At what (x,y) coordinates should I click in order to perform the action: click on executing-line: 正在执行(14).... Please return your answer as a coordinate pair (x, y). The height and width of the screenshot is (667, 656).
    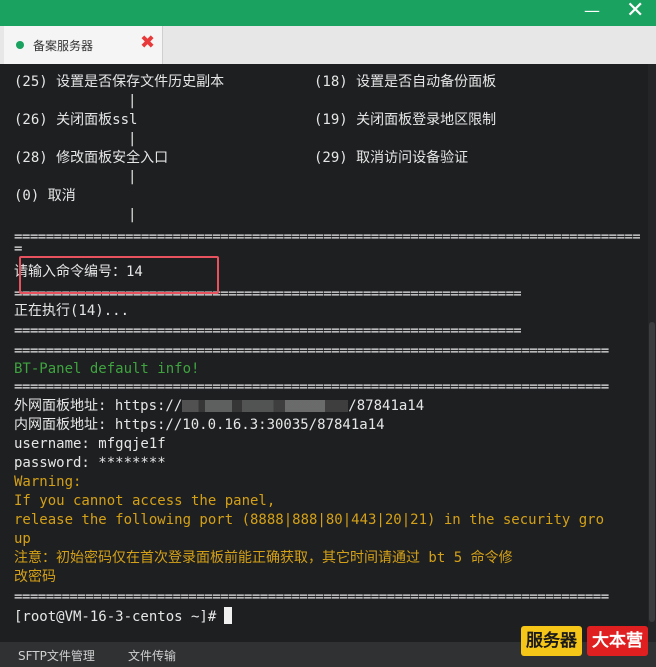
    Looking at the image, I should click on (72, 311).